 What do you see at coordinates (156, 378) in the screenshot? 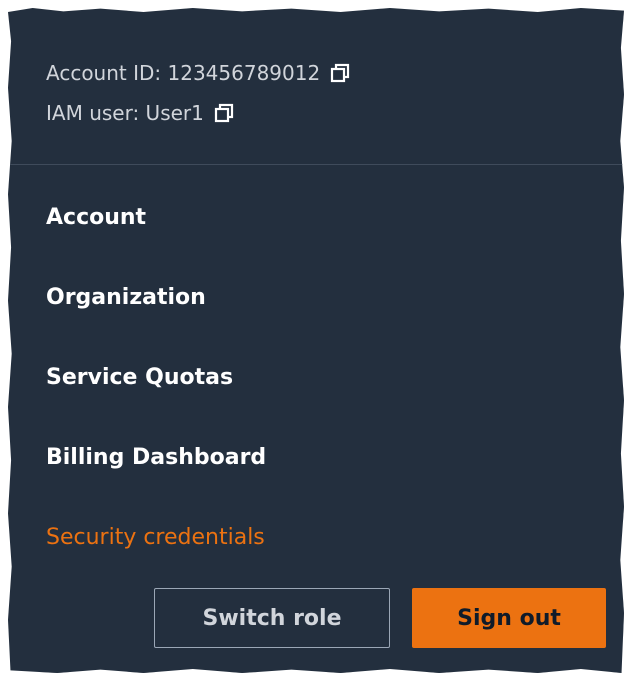
I see `menu-item-service-quotas: Service Quotas` at bounding box center [156, 378].